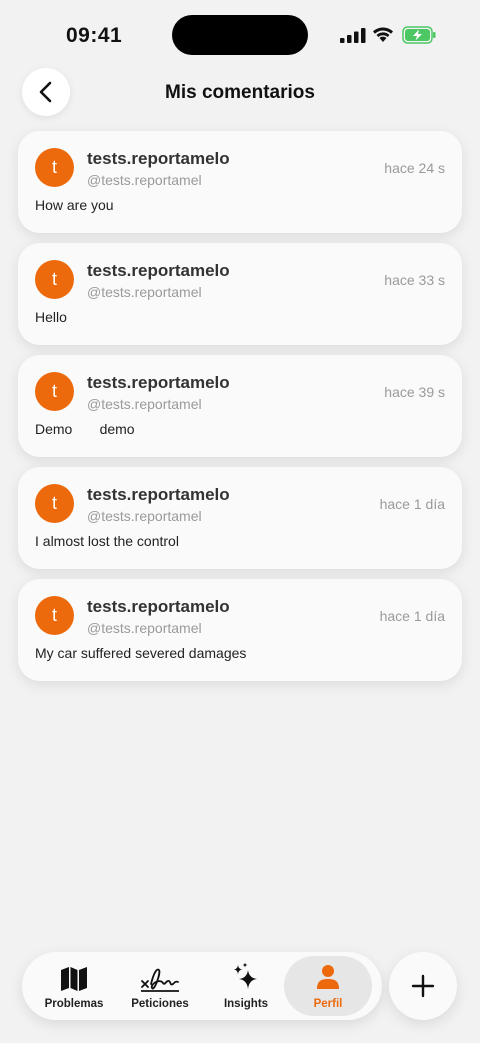 This screenshot has width=480, height=1043. I want to click on tab-label: Peticiones, so click(160, 1004).